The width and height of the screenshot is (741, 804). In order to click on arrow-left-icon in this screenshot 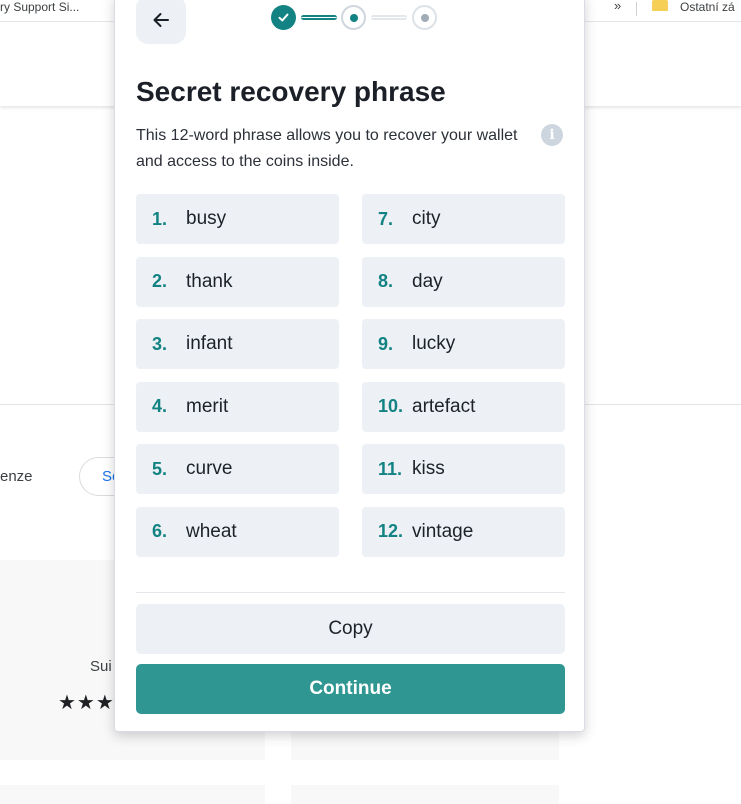, I will do `click(161, 20)`.